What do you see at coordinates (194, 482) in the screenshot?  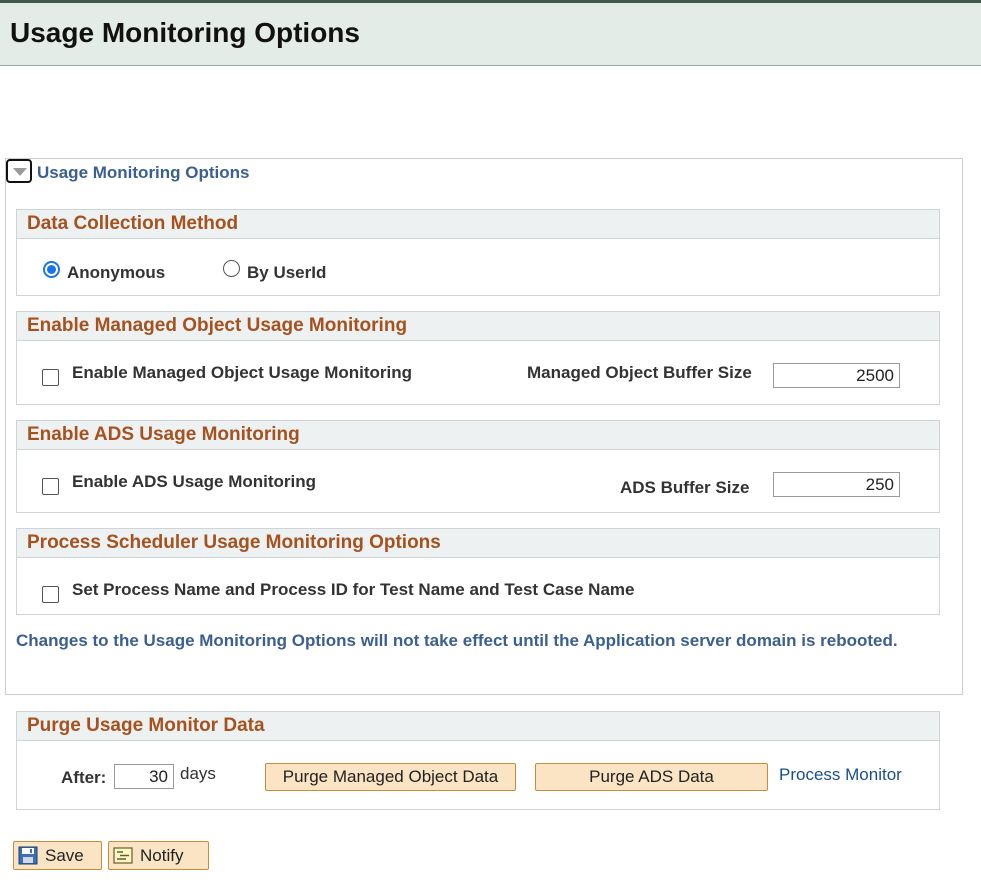 I see `enable-ads-label: Enable ADS Usage Monitoring` at bounding box center [194, 482].